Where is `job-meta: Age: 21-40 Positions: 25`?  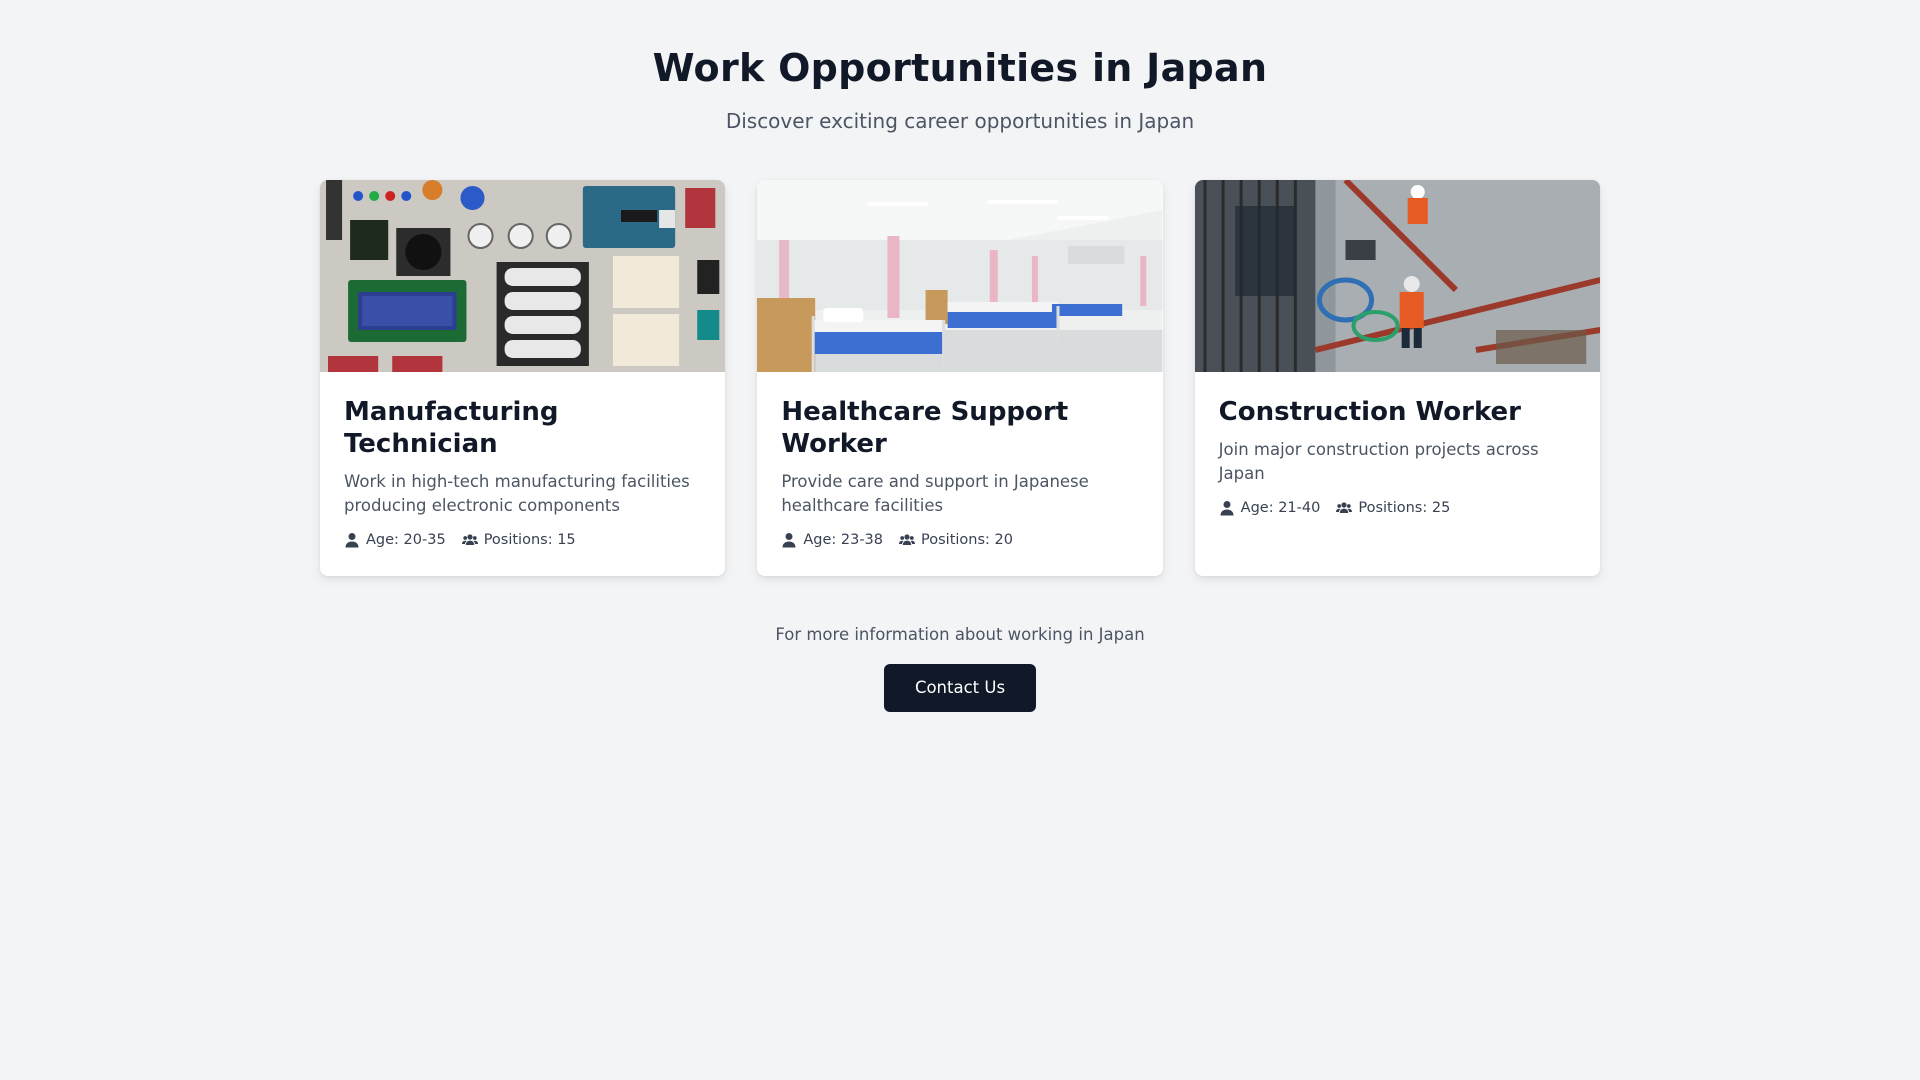
job-meta: Age: 21-40 Positions: 25 is located at coordinates (1397, 508).